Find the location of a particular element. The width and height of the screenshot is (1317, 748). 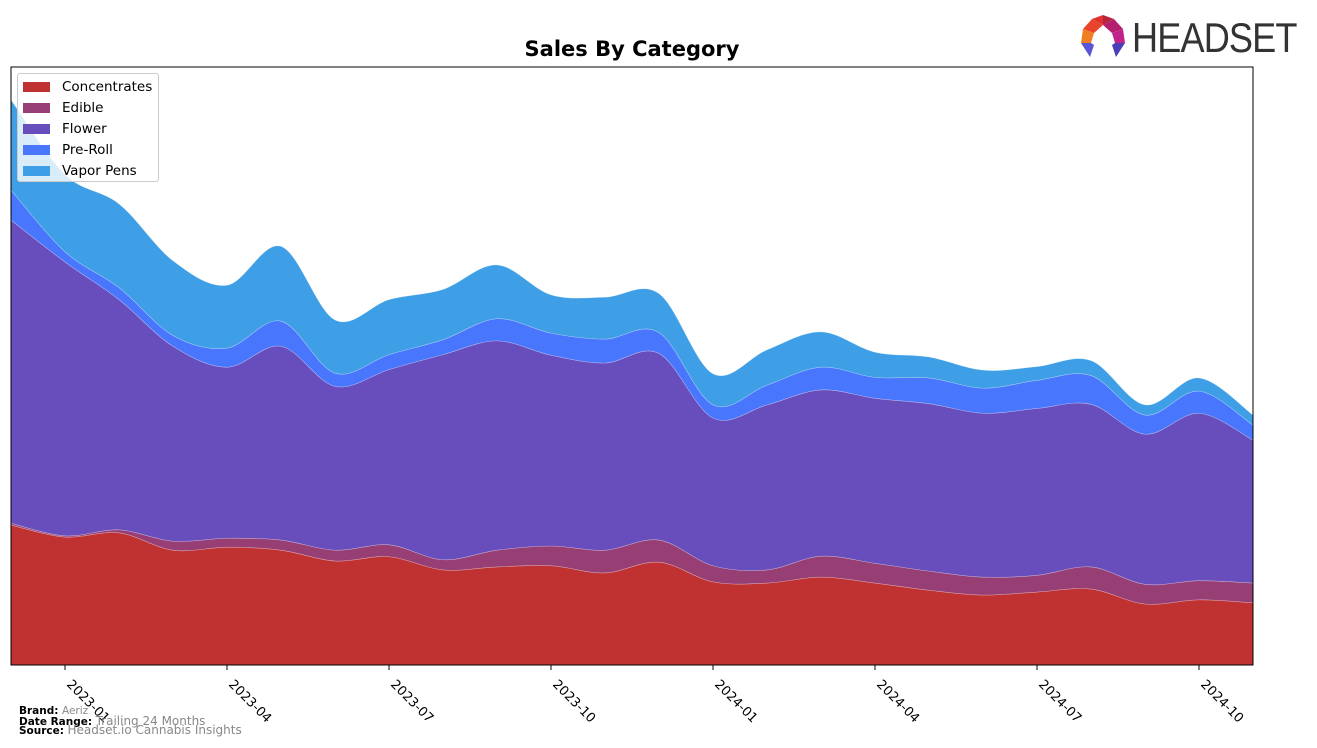

footer-source: Source: Headset.io Cannabis Insights is located at coordinates (130, 730).